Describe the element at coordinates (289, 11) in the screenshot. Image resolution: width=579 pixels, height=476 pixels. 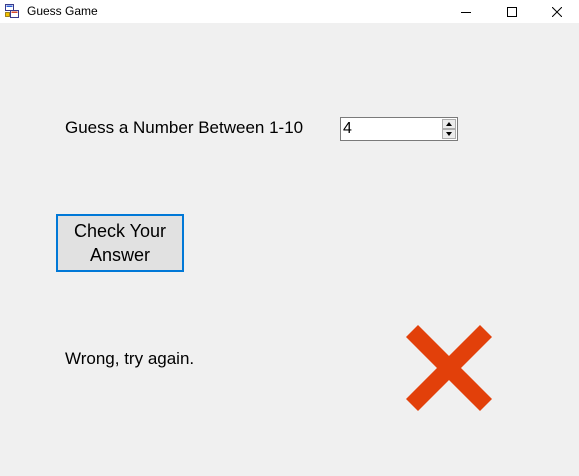
I see `title-bar: Guess Game` at that location.